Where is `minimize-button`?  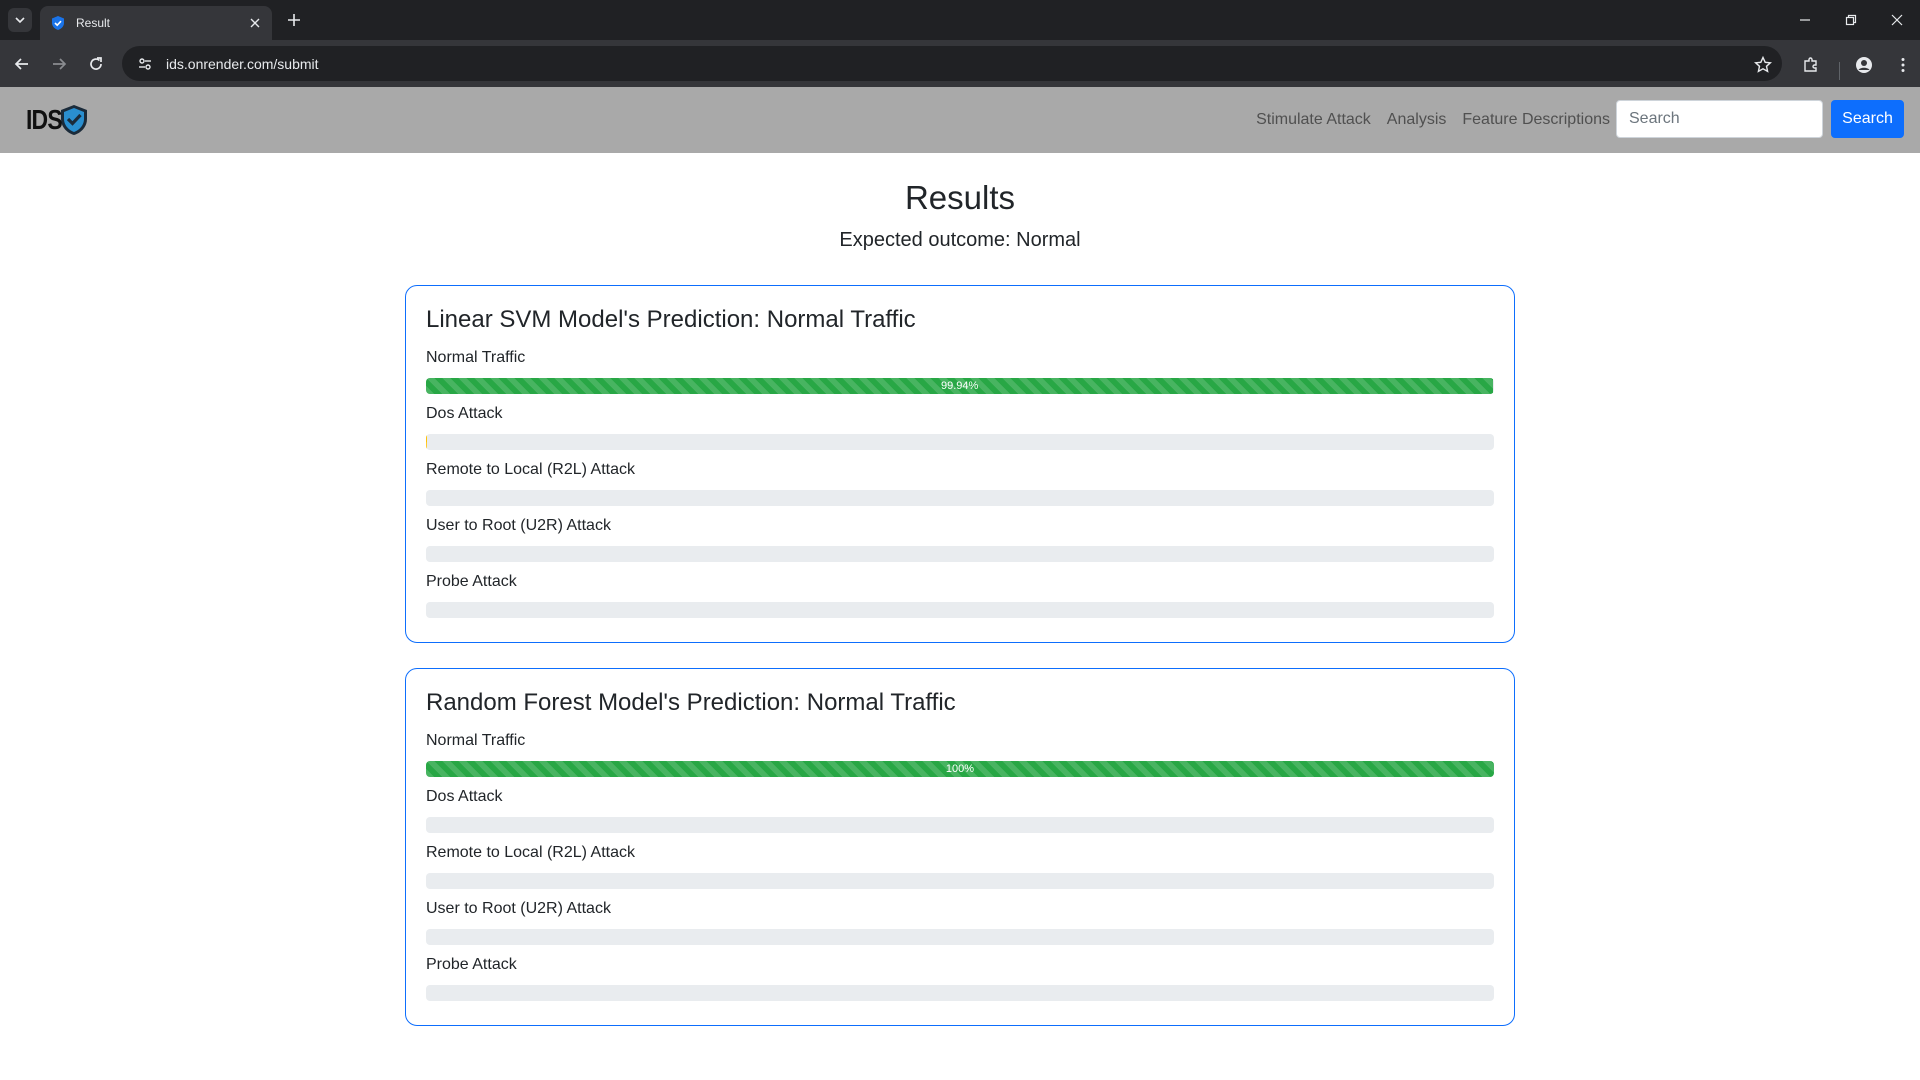
minimize-button is located at coordinates (1805, 20).